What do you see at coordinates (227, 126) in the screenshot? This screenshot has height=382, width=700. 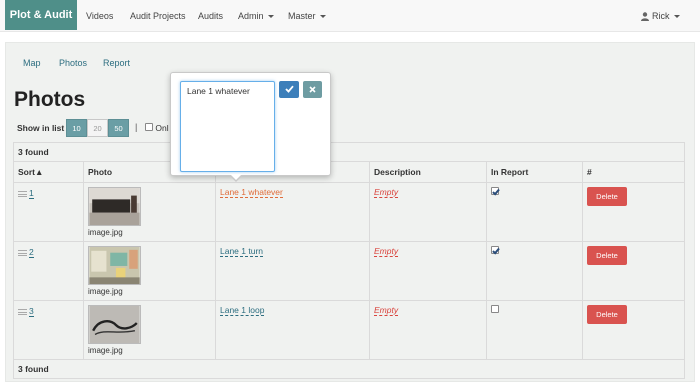 I see `title-edit-textarea` at bounding box center [227, 126].